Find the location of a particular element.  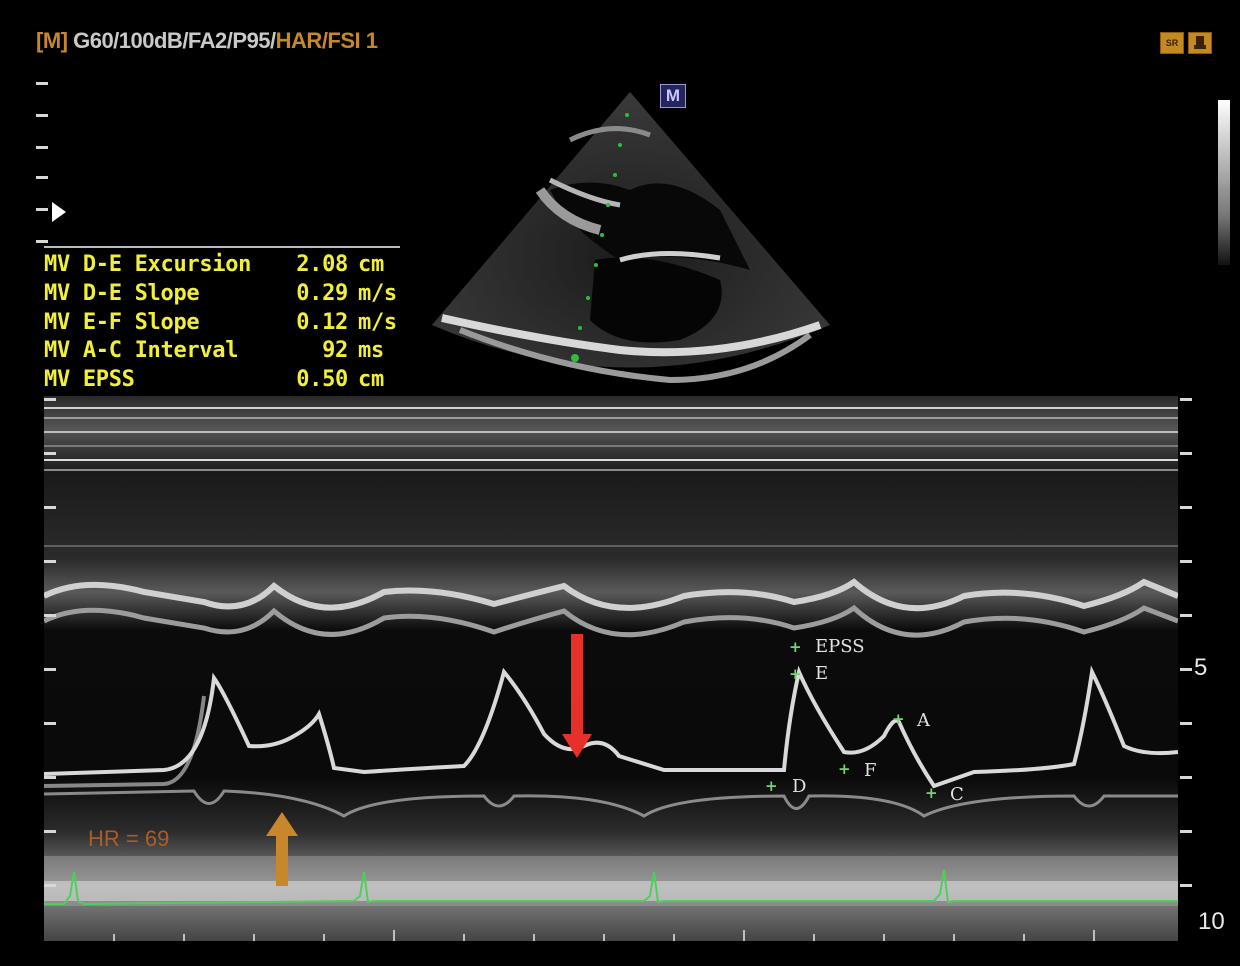

measurement-row: MV E-F Slope 0.12 m/s is located at coordinates (220, 322).